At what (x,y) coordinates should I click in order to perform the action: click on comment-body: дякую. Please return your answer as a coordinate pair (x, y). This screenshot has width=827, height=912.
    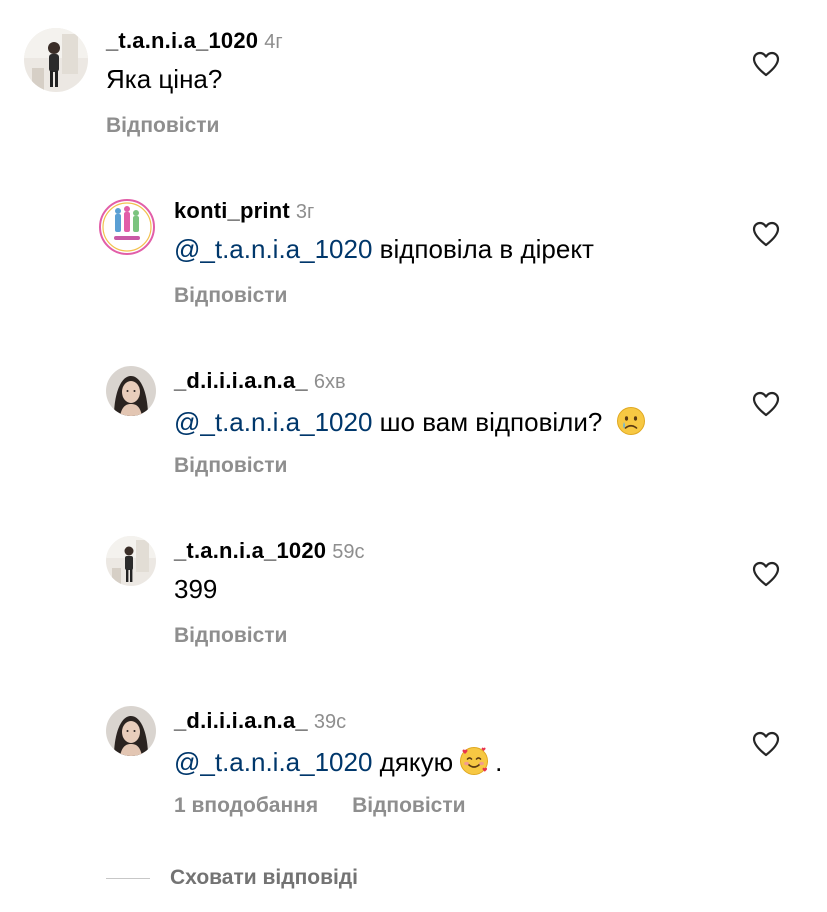
    Looking at the image, I should click on (416, 762).